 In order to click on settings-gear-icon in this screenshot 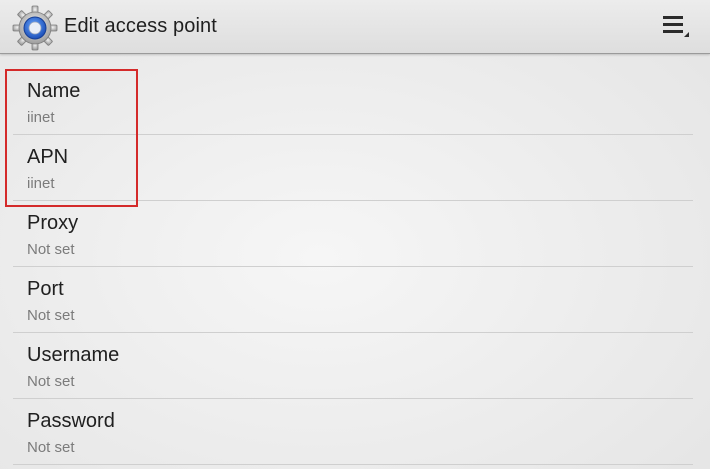, I will do `click(35, 28)`.